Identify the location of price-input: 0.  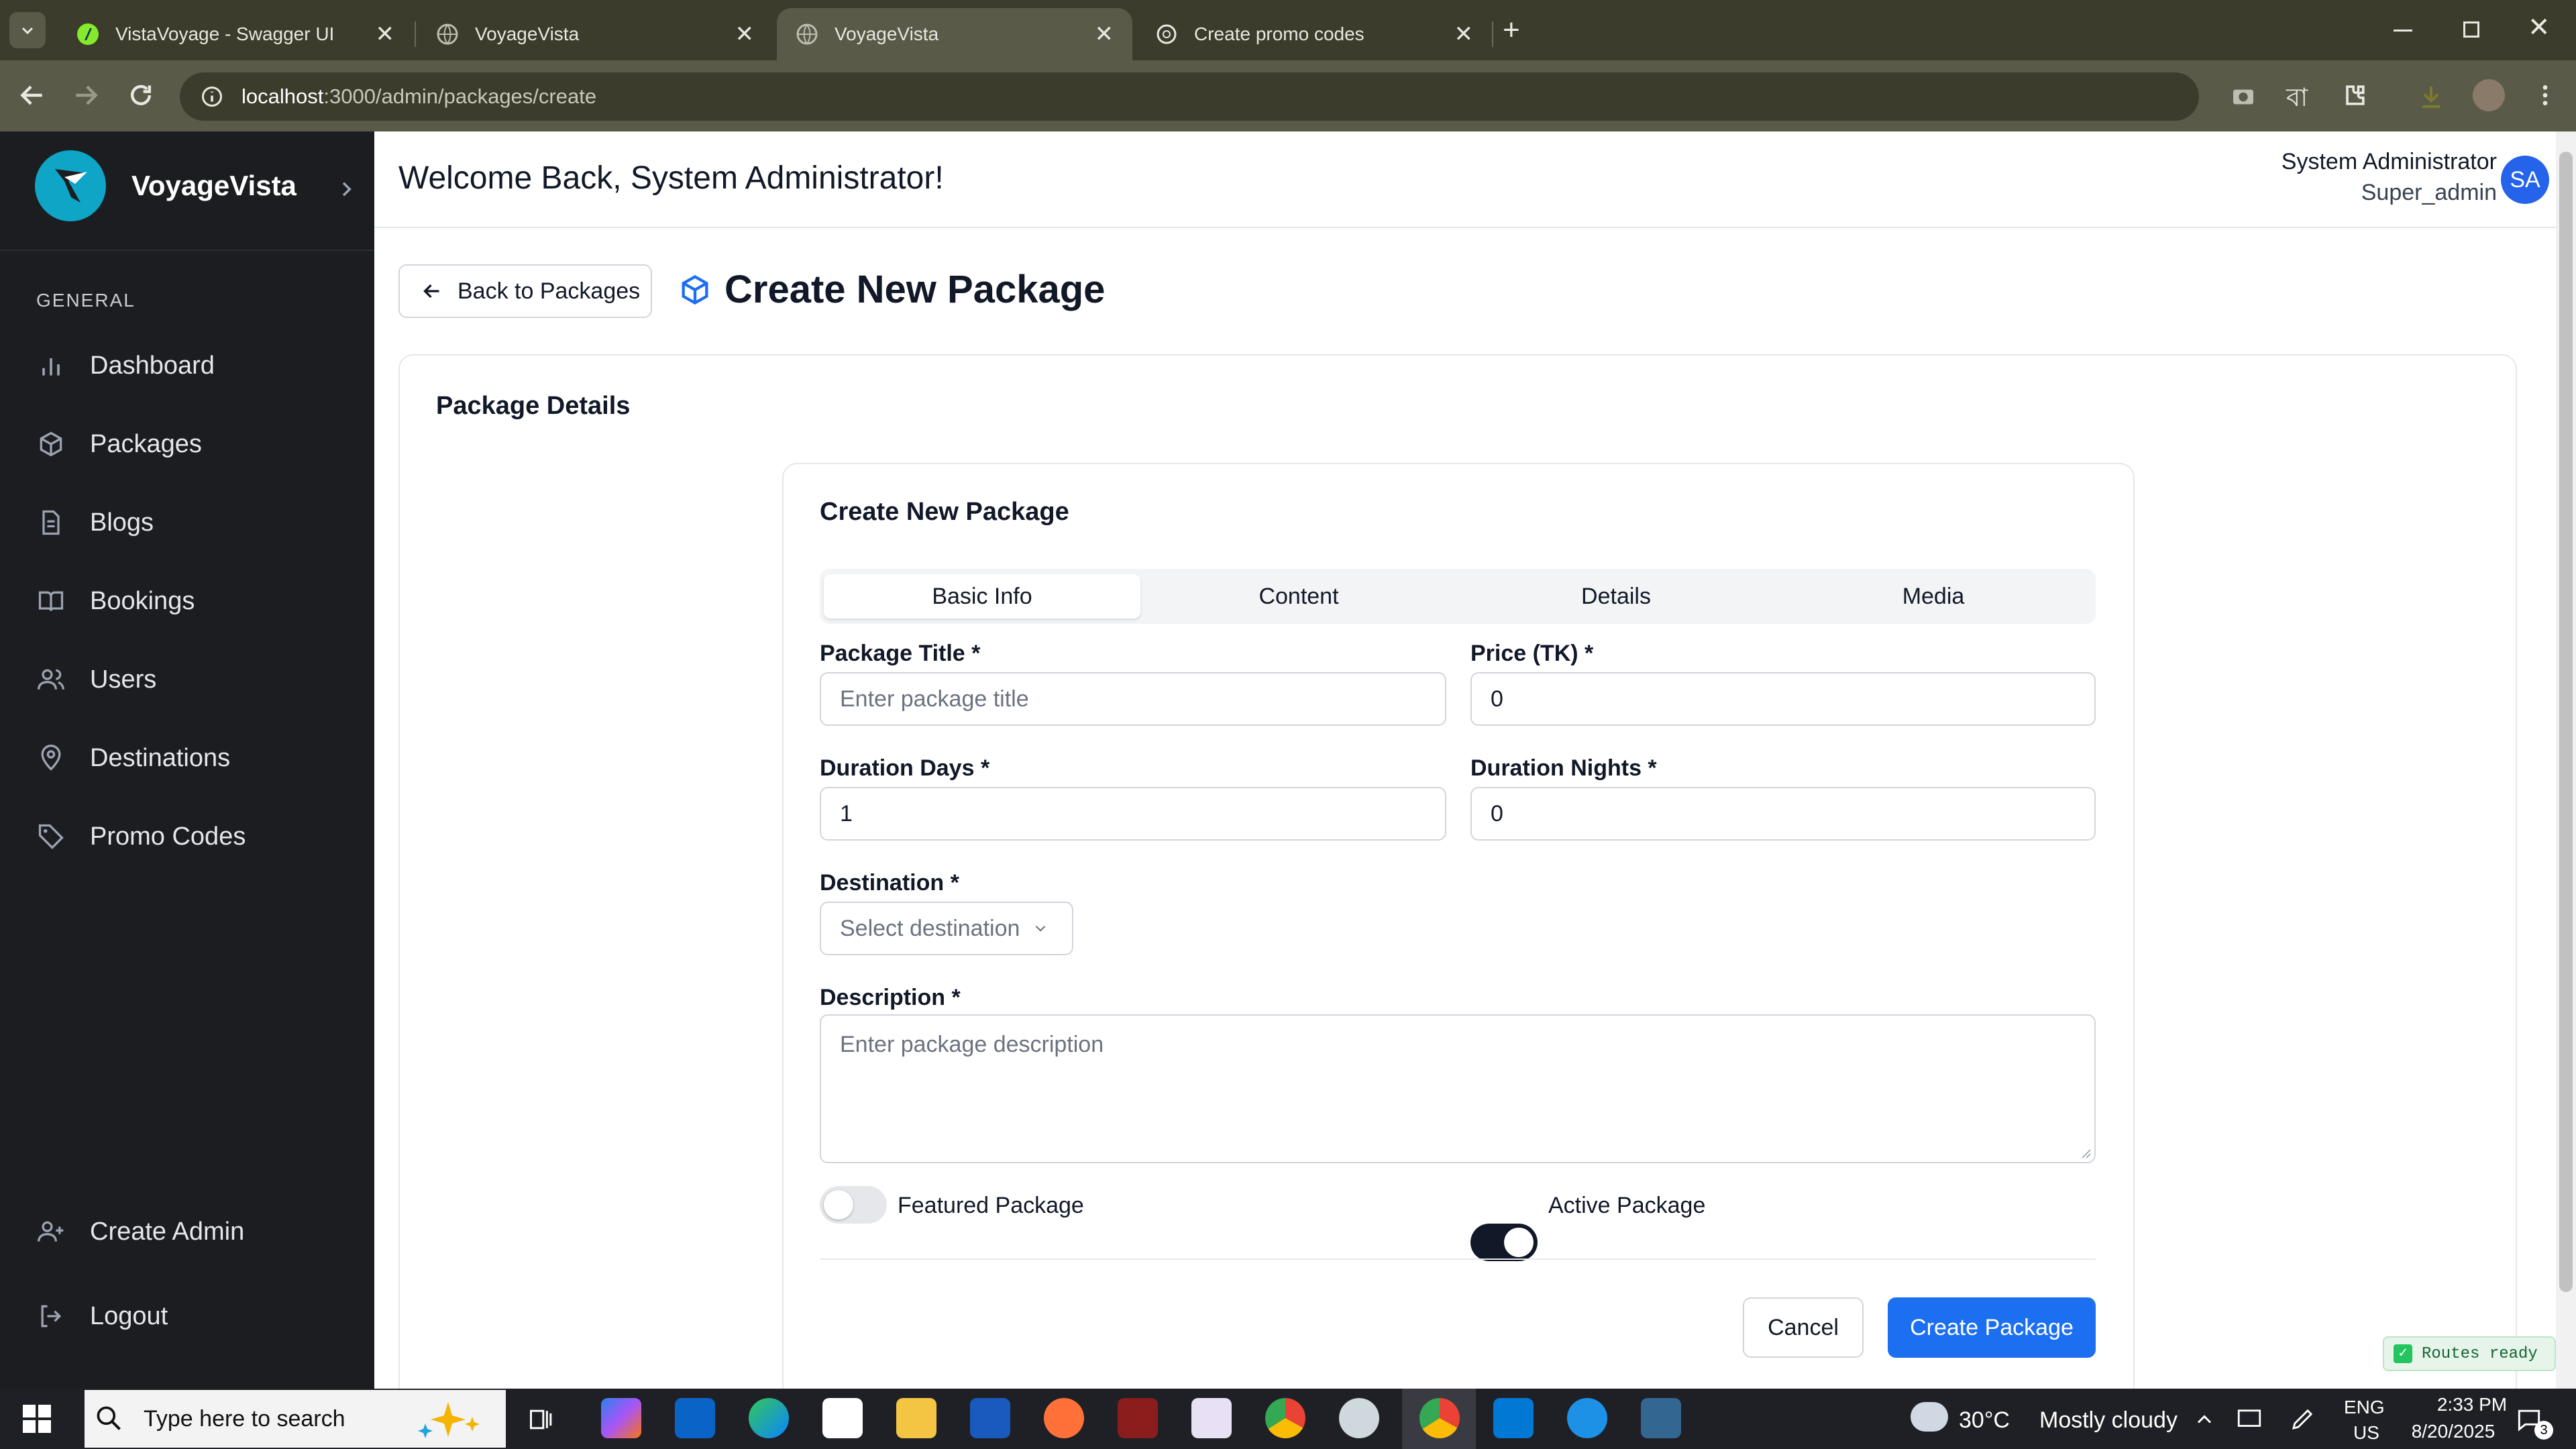
(1783, 699).